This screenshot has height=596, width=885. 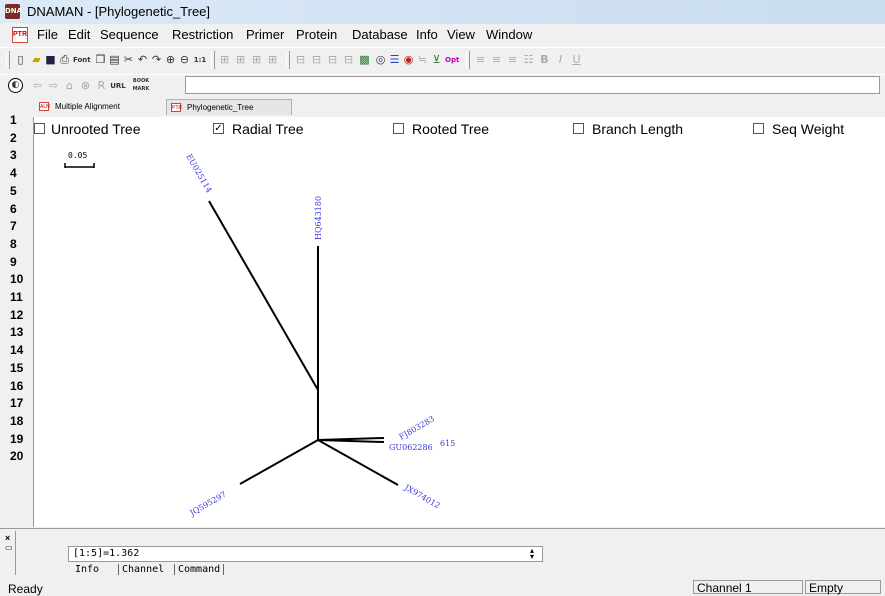 What do you see at coordinates (305, 554) in the screenshot?
I see `info-output-field: [1:5]=1.362` at bounding box center [305, 554].